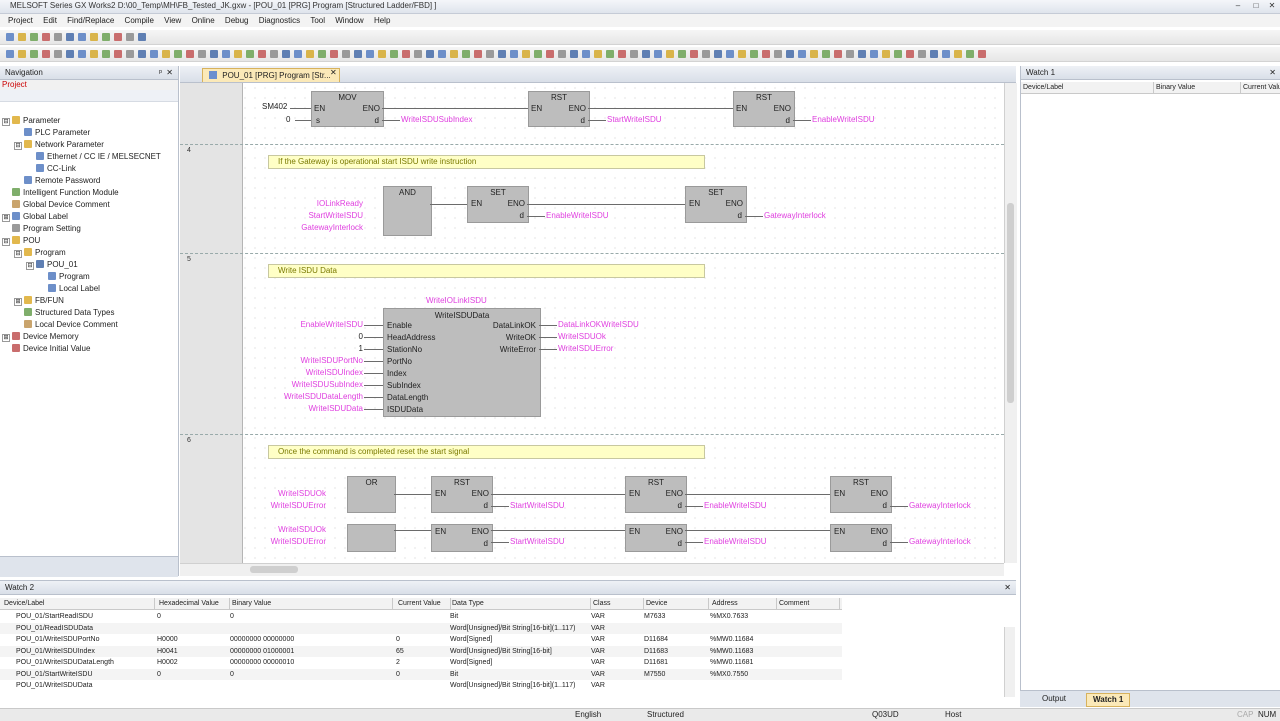 The height and width of the screenshot is (721, 1280). Describe the element at coordinates (582, 337) in the screenshot. I see `fb-output-variable: WriteISDUOk` at that location.